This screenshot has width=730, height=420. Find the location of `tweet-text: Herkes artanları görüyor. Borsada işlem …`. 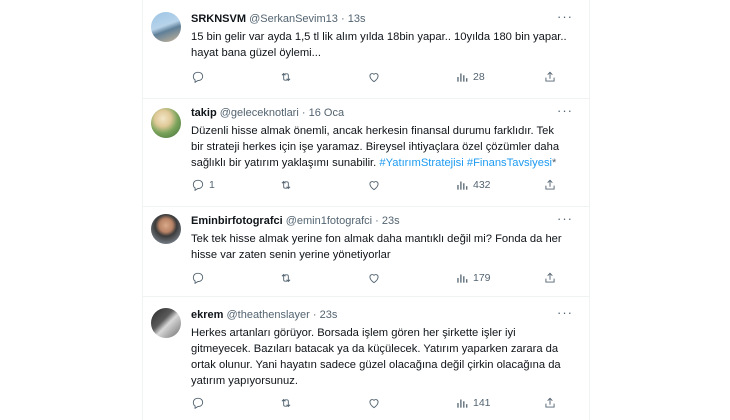

tweet-text: Herkes artanları görüyor. Borsada işlem … is located at coordinates (387, 357).